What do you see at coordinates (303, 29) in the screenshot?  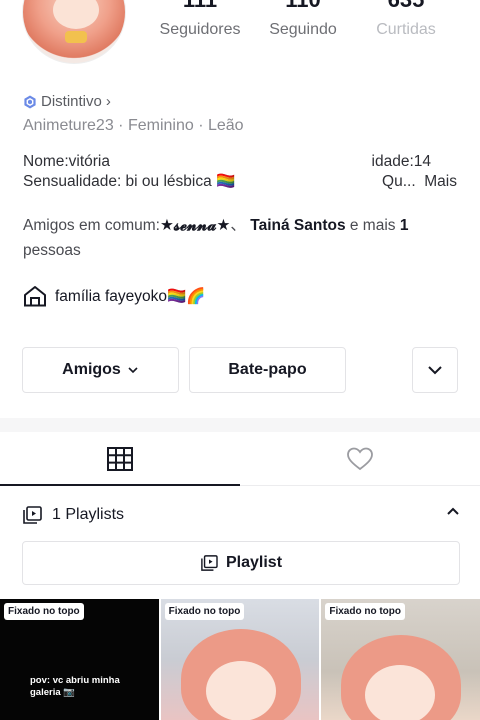 I see `stat-label: Seguindo` at bounding box center [303, 29].